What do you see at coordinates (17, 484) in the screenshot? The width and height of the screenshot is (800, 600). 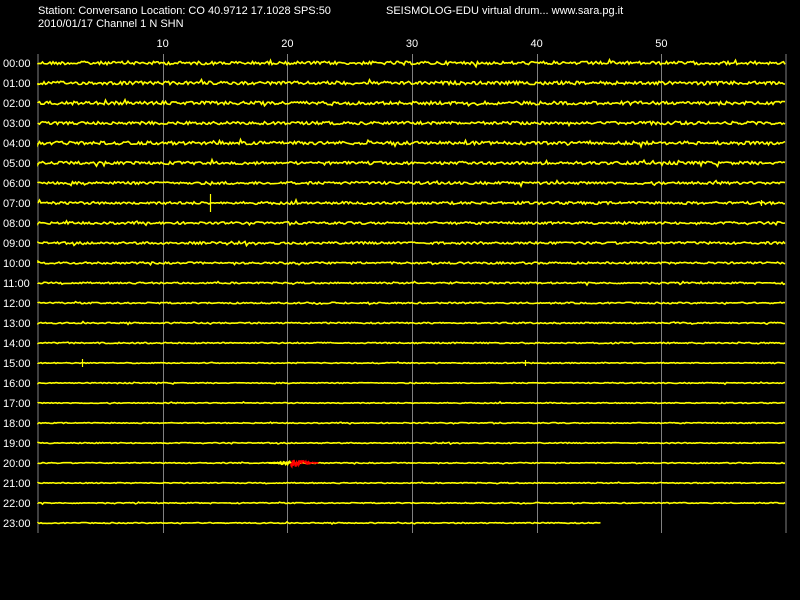 I see `hour-label: 21:00` at bounding box center [17, 484].